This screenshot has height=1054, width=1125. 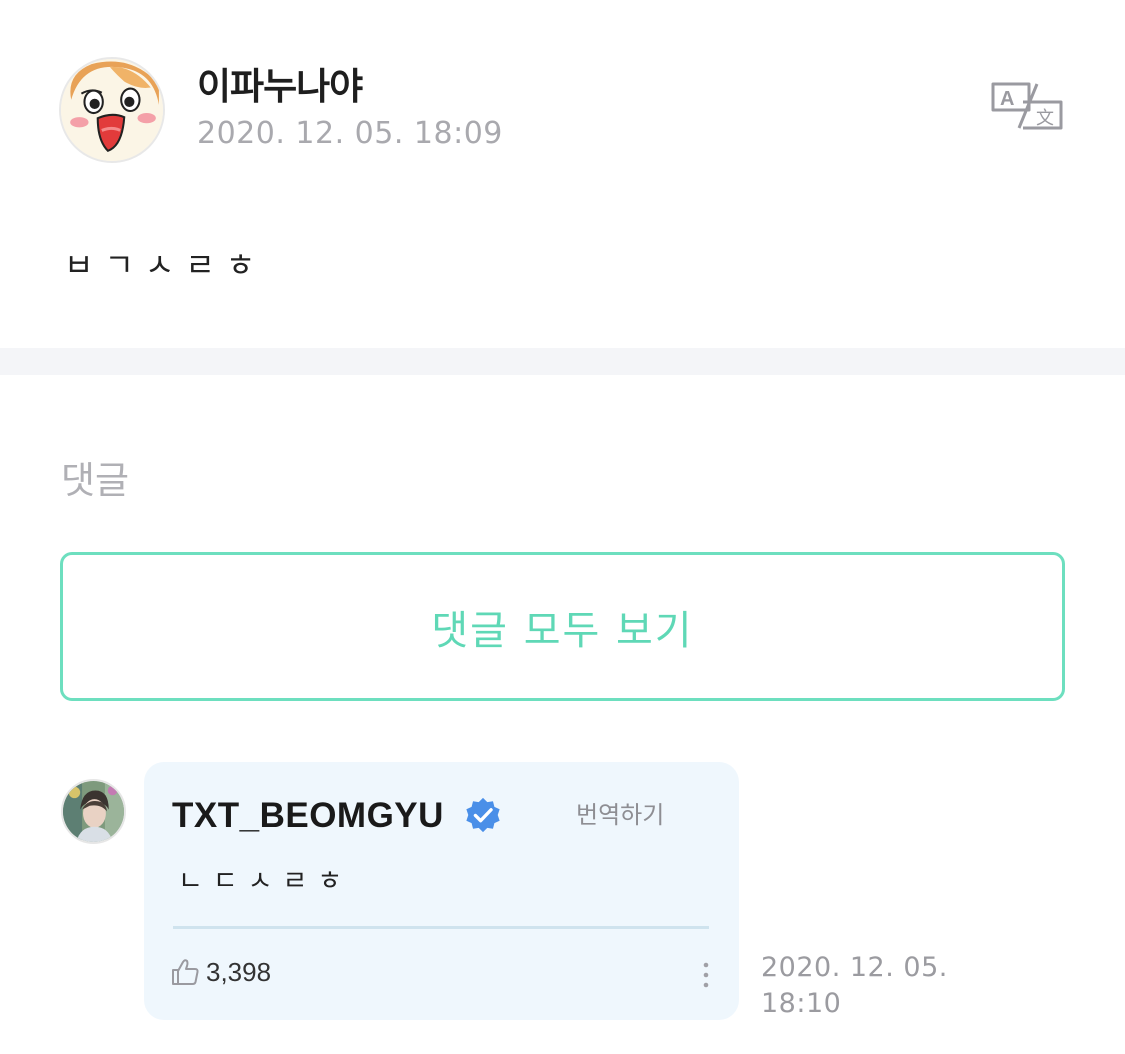 What do you see at coordinates (562, 626) in the screenshot?
I see `view-all-comments-button: 댓글 모두 보기` at bounding box center [562, 626].